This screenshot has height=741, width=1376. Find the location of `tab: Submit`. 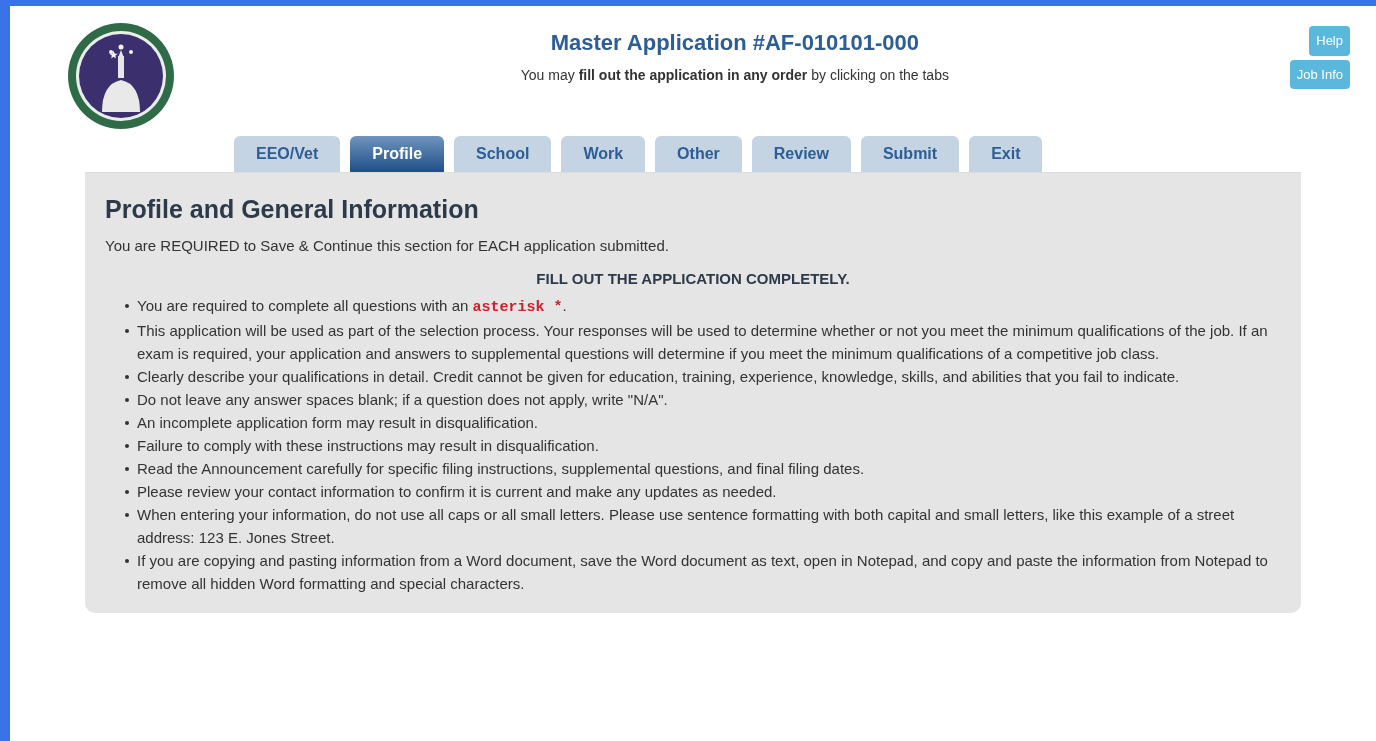

tab: Submit is located at coordinates (910, 154).